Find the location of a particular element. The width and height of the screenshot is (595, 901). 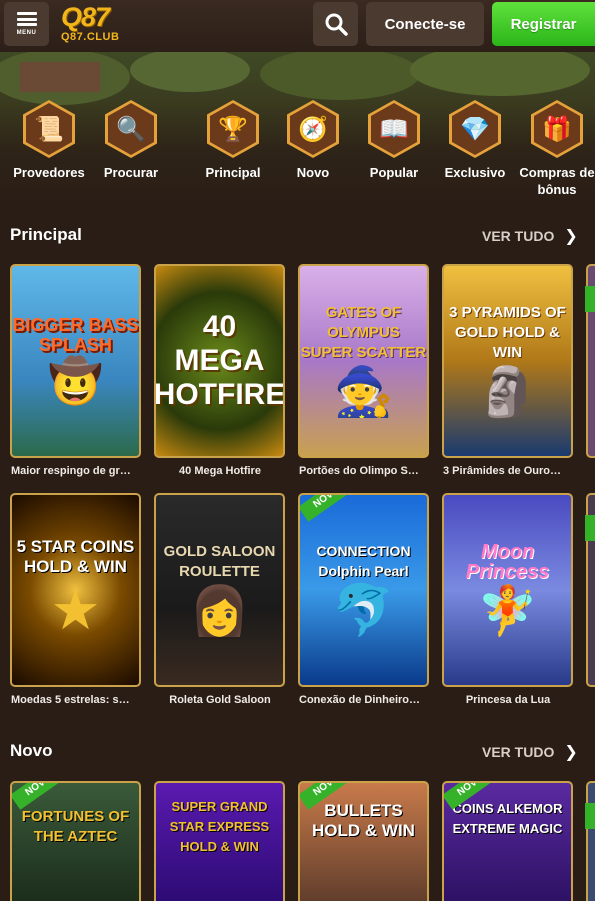

section-title-novo: Novo is located at coordinates (31, 750).